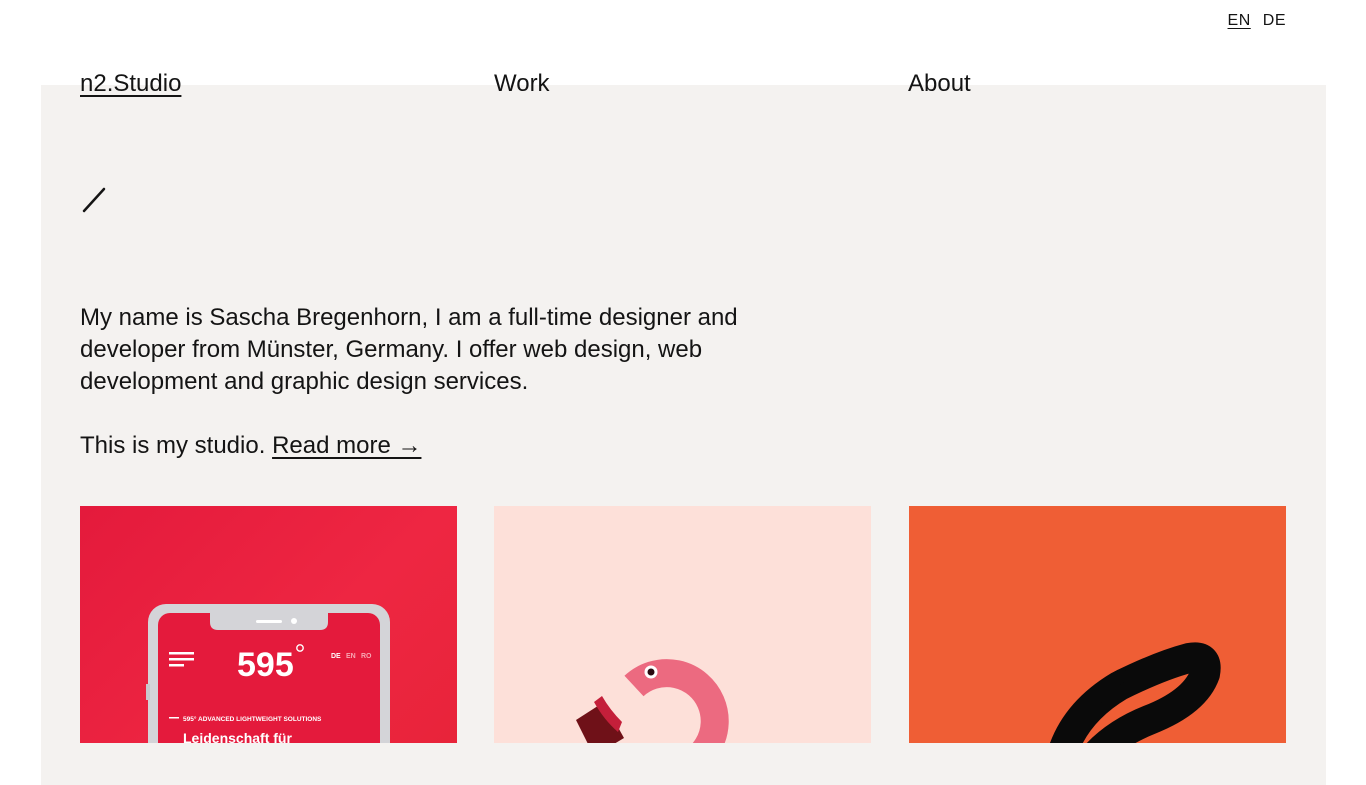 Image resolution: width=1366 pixels, height=785 pixels. What do you see at coordinates (237, 736) in the screenshot?
I see `mock-headline: Leidenschaft für` at bounding box center [237, 736].